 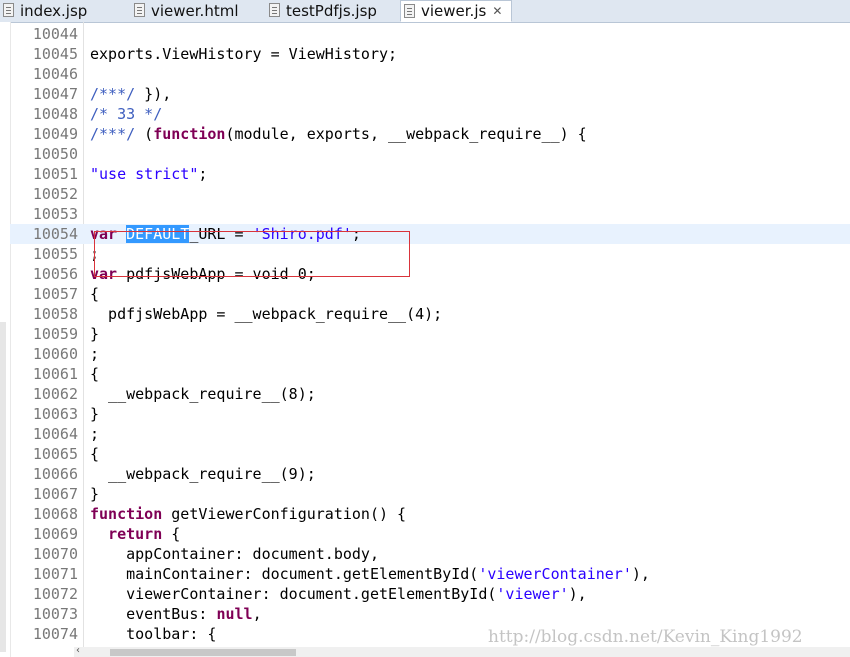 What do you see at coordinates (203, 474) in the screenshot?
I see `code-token: __webpack_require__(9);` at bounding box center [203, 474].